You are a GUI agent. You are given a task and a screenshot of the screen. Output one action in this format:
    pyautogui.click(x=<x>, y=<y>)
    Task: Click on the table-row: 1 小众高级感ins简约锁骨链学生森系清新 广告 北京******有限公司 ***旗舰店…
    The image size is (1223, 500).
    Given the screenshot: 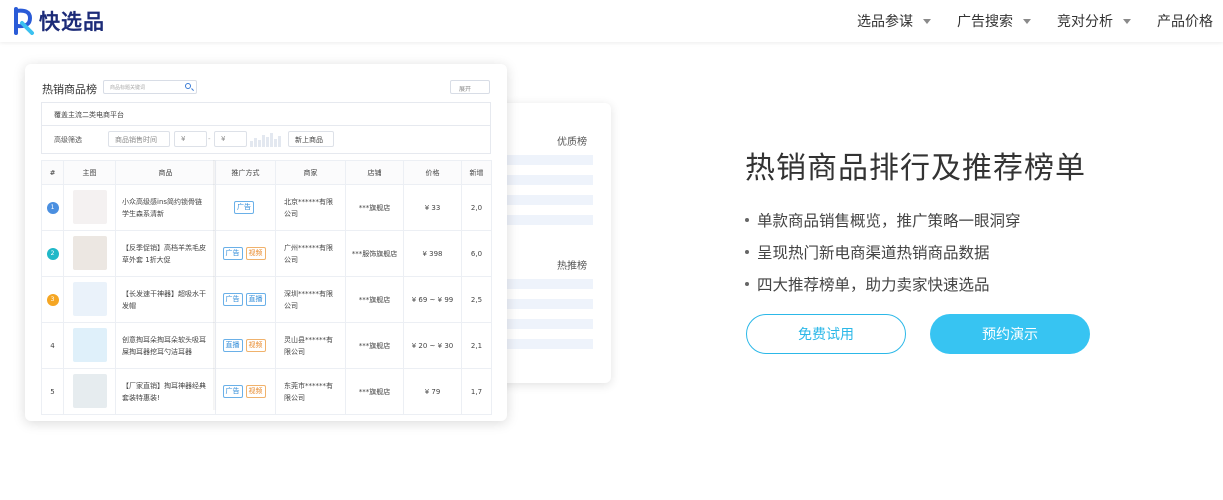 What is the action you would take?
    pyautogui.click(x=266, y=207)
    